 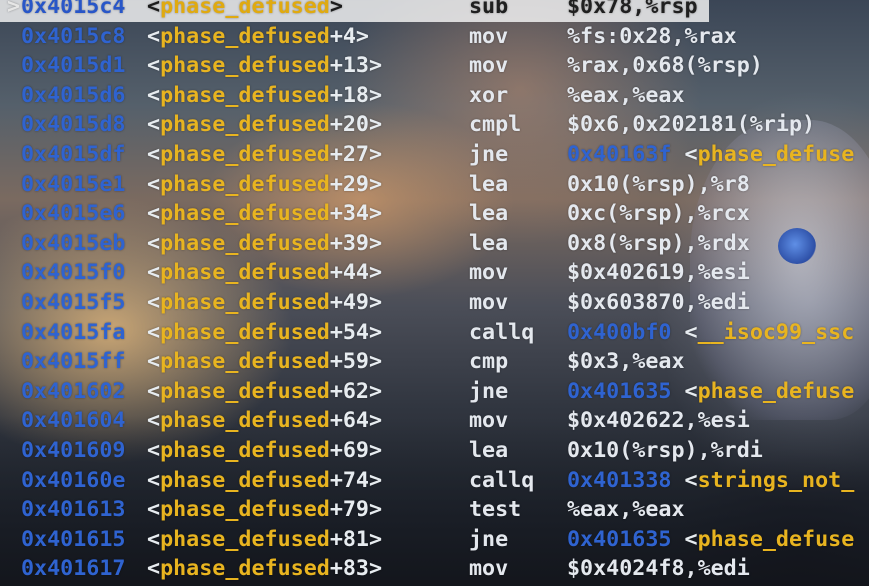 I want to click on symbol-offset: <phase_defused+54>, so click(x=264, y=333).